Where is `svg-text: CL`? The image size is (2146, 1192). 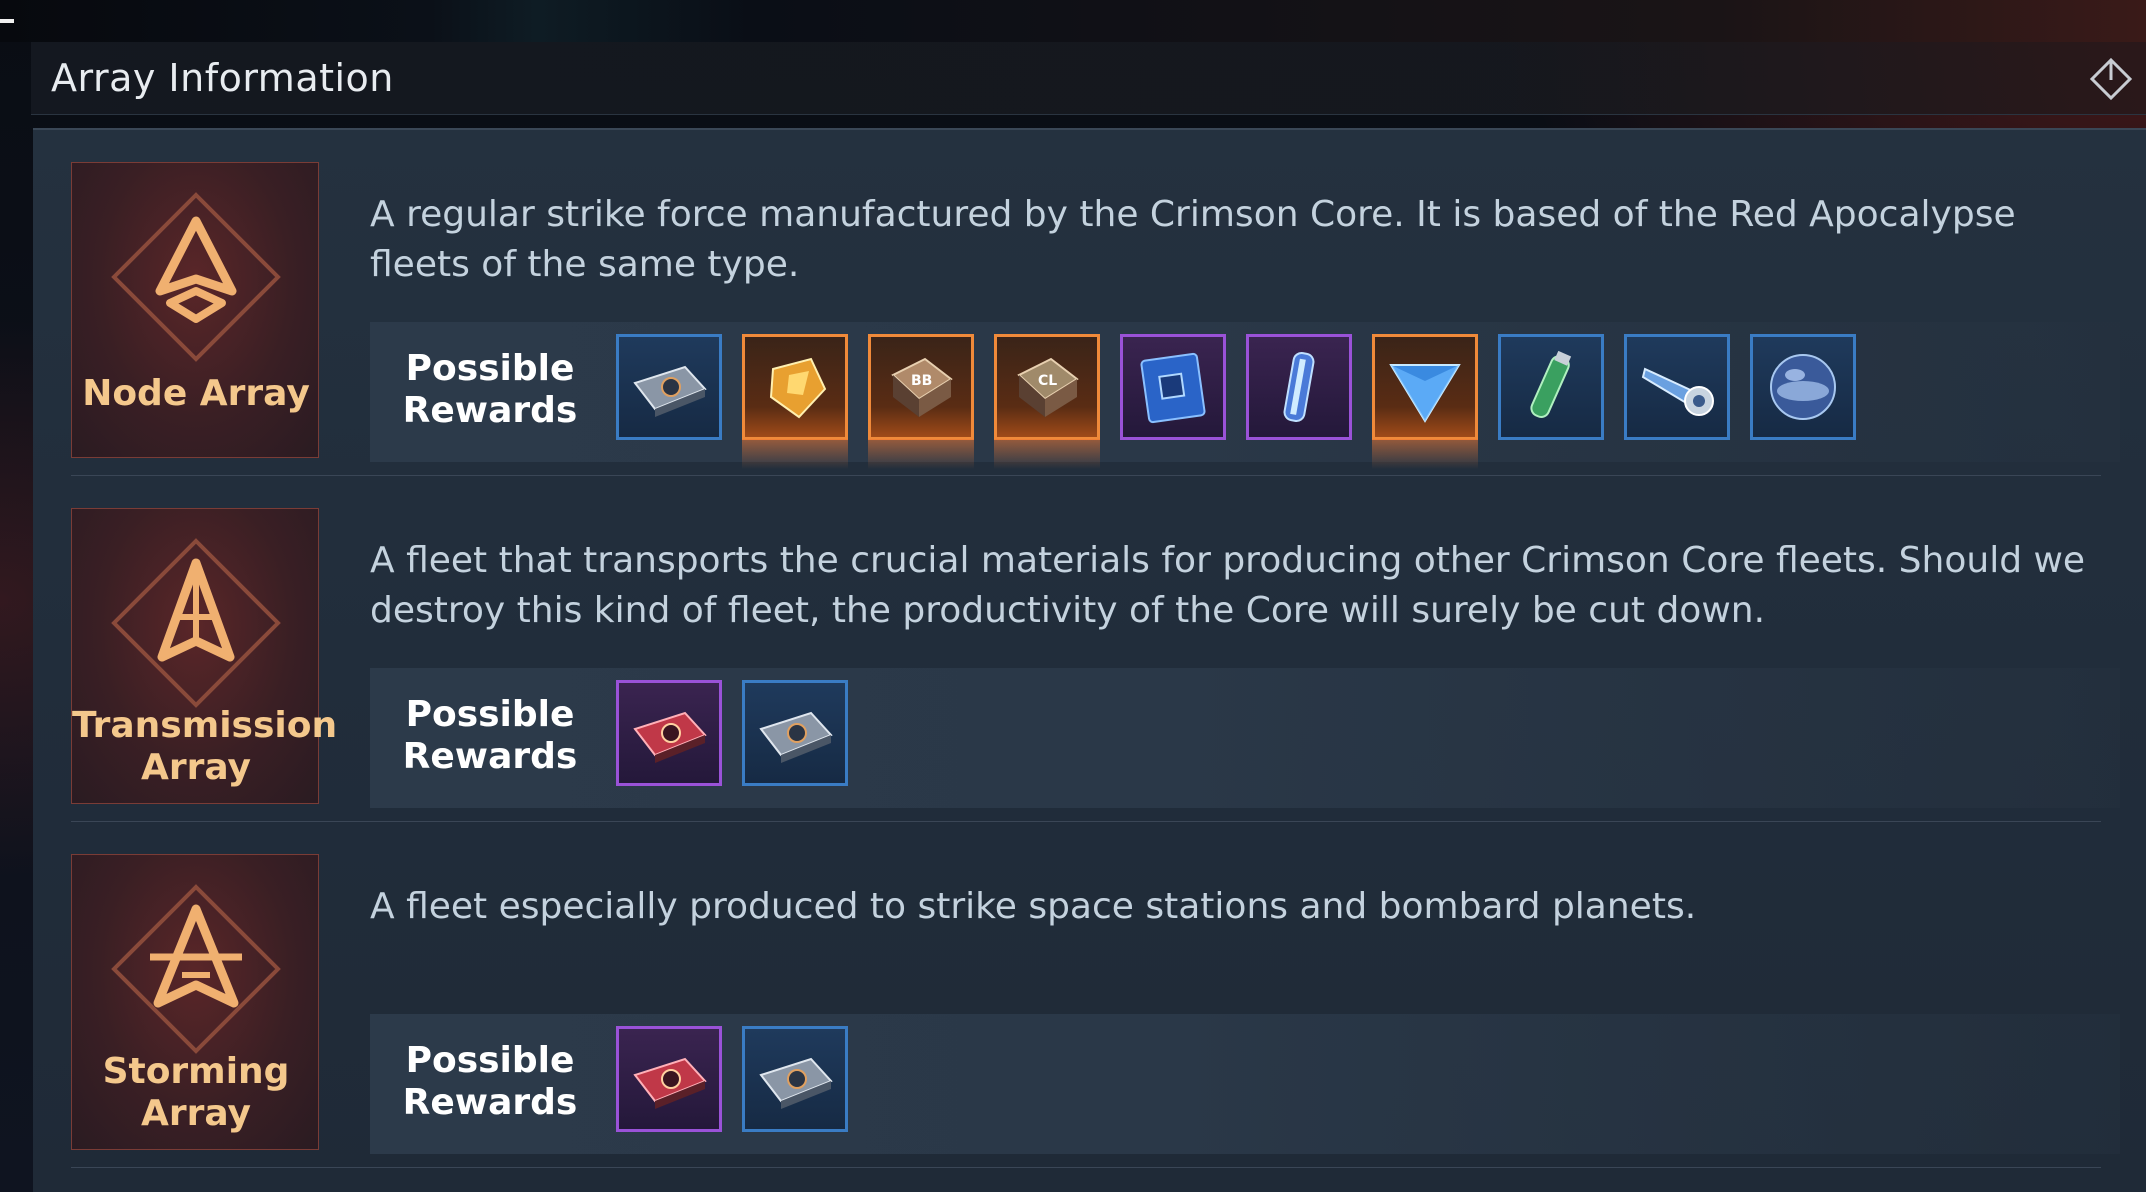
svg-text: CL is located at coordinates (1047, 381).